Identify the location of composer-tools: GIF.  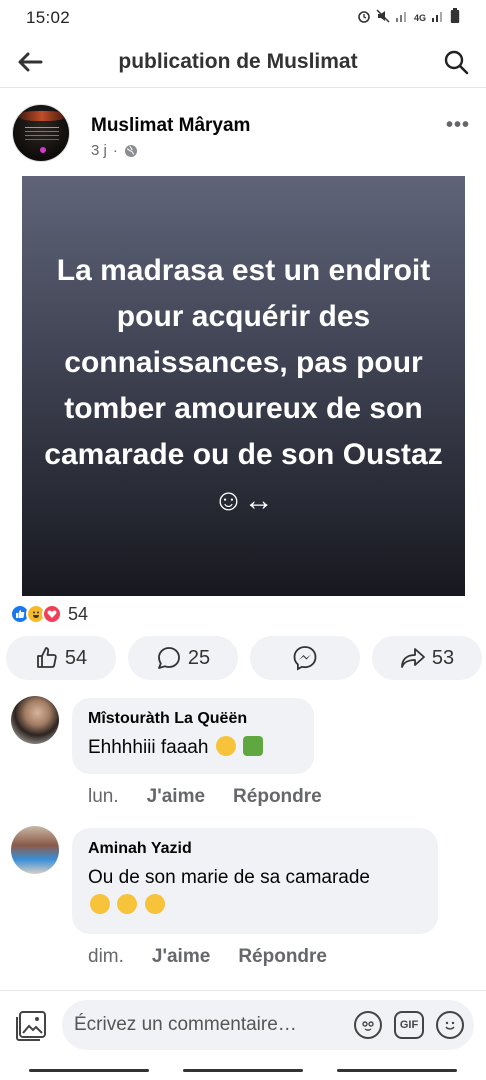
(414, 1025).